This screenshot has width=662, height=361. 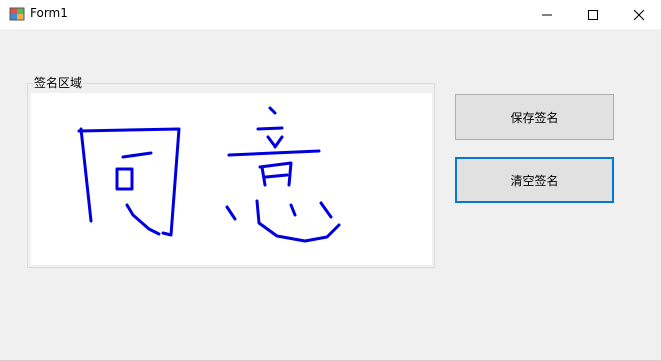 I want to click on app-icon, so click(x=17, y=14).